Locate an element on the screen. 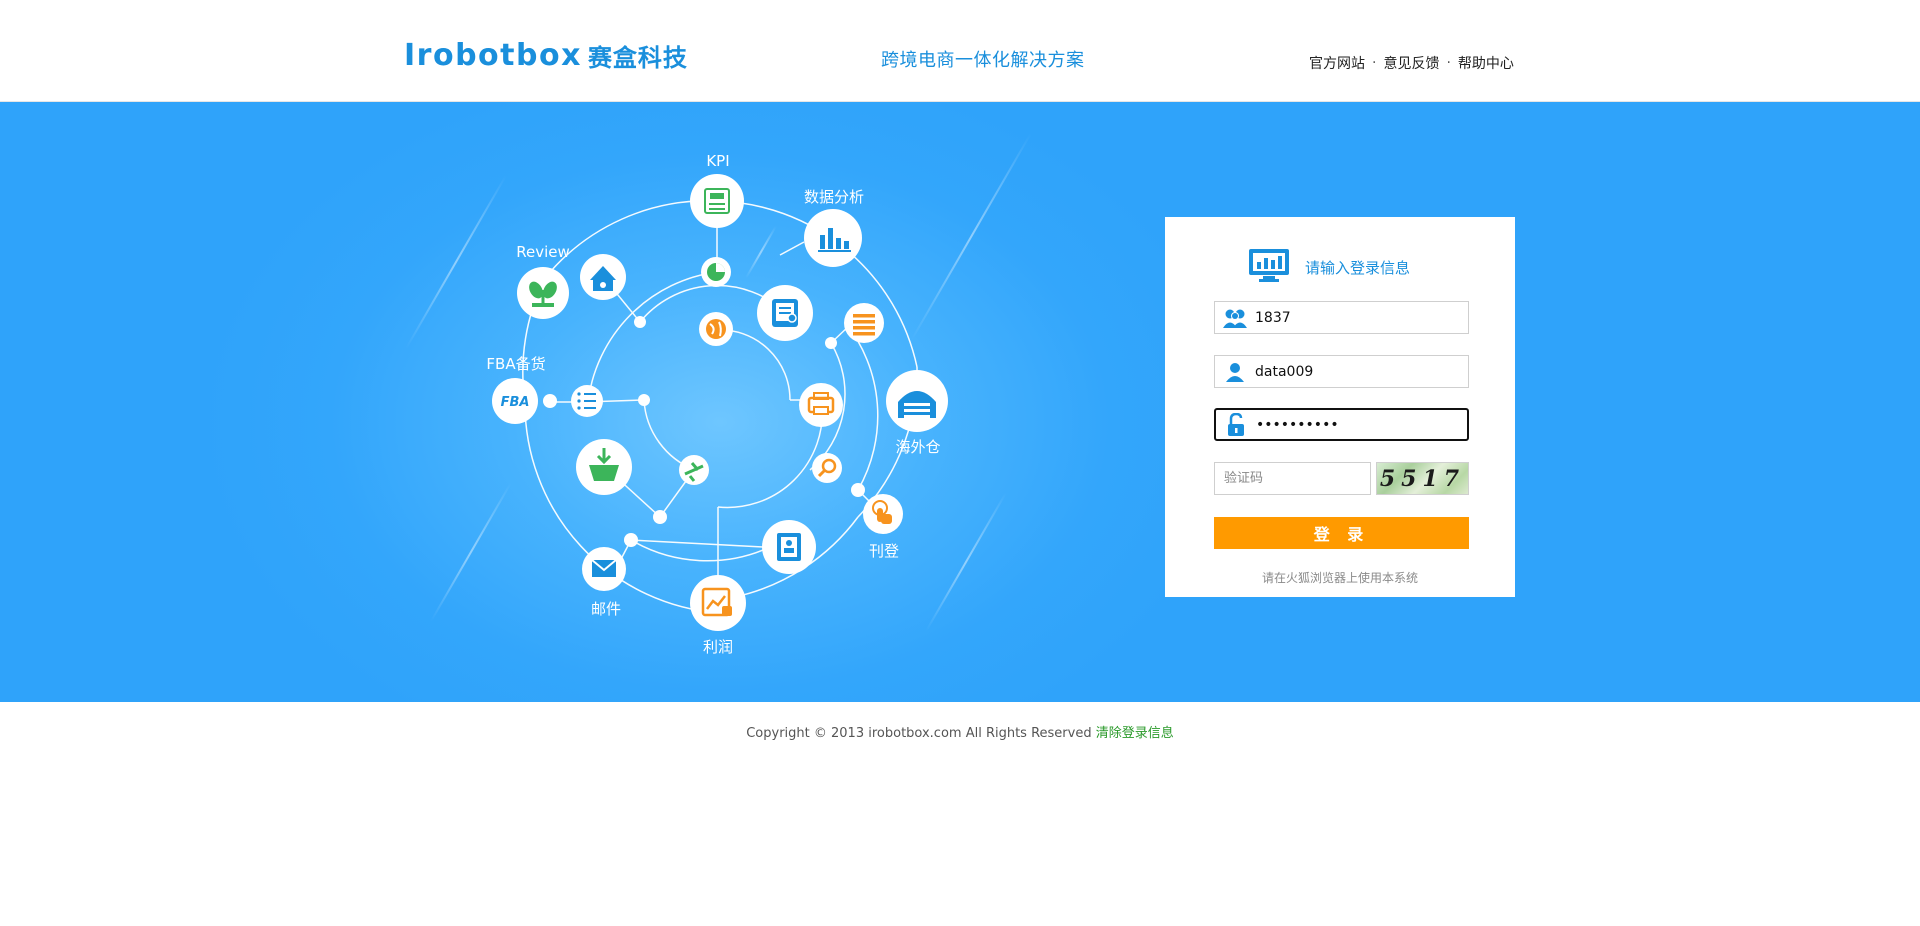 Image resolution: width=1920 pixels, height=926 pixels. search-icon is located at coordinates (827, 468).